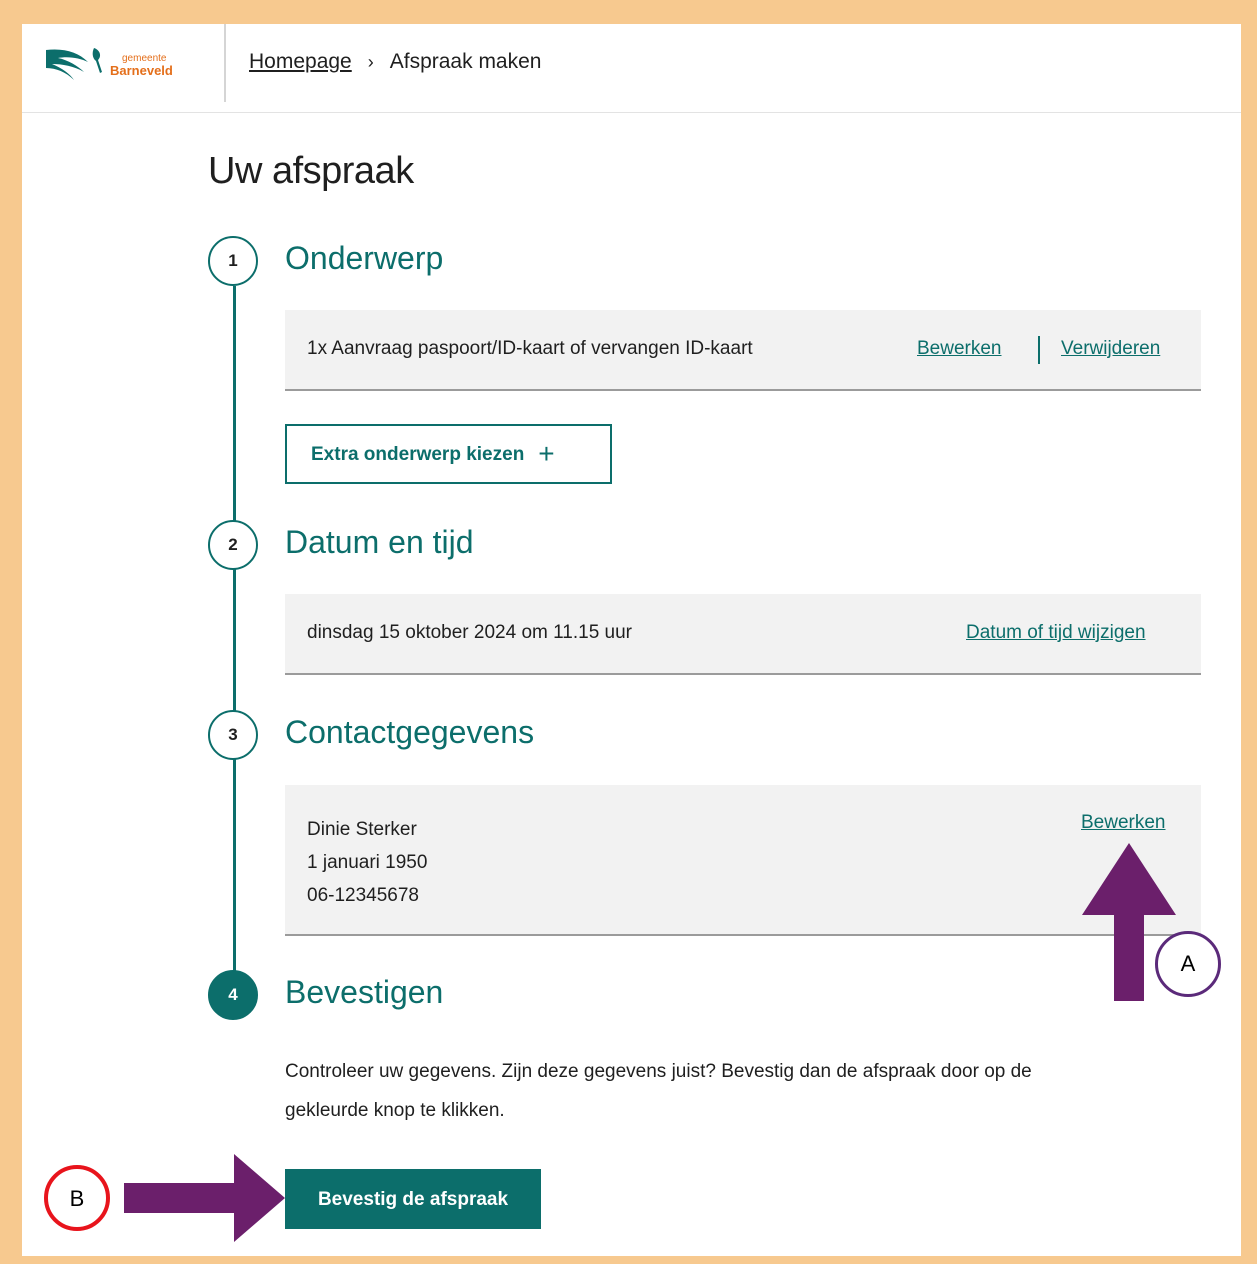  Describe the element at coordinates (311, 171) in the screenshot. I see `page-title: Uw afspraak` at that location.